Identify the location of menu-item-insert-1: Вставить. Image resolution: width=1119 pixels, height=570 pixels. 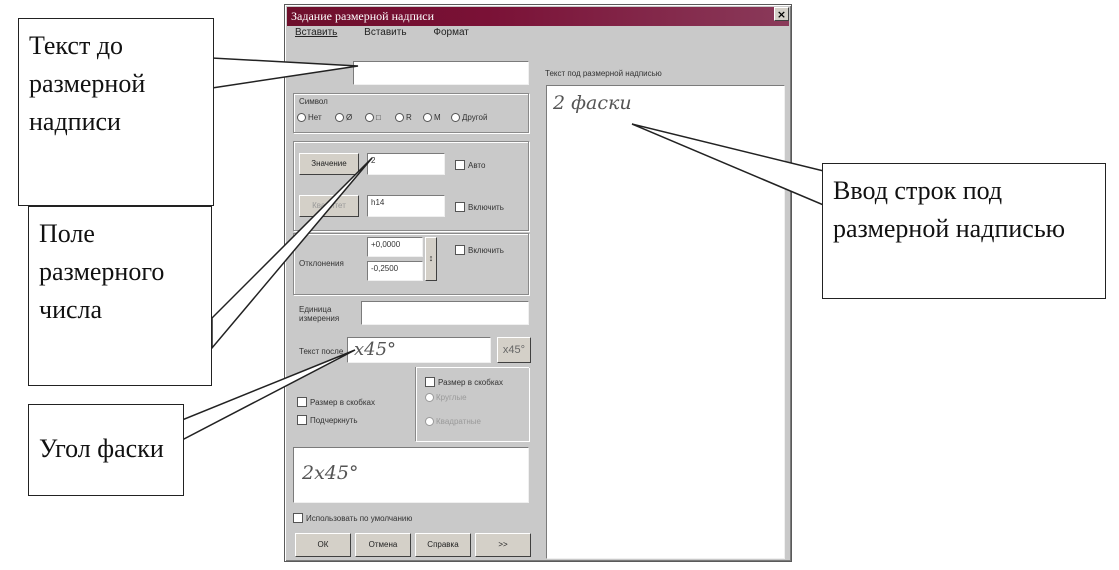
(316, 32).